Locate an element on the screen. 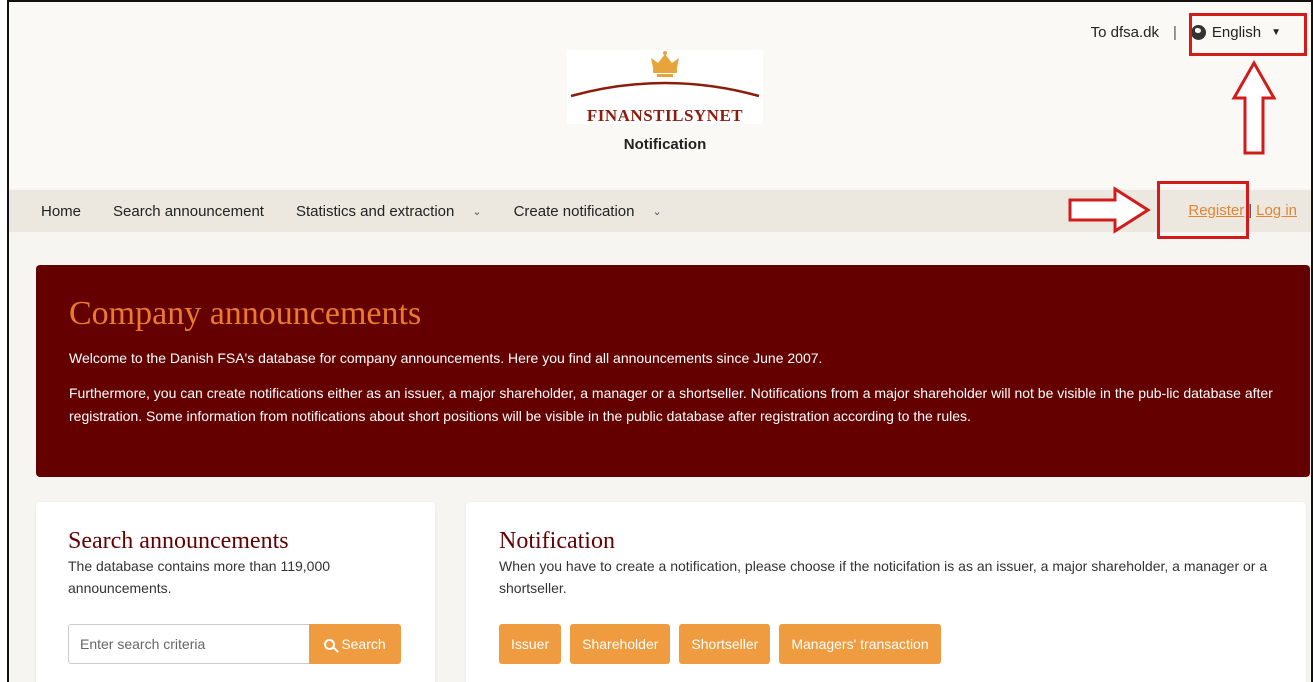  shareholder-button: Shareholder is located at coordinates (620, 644).